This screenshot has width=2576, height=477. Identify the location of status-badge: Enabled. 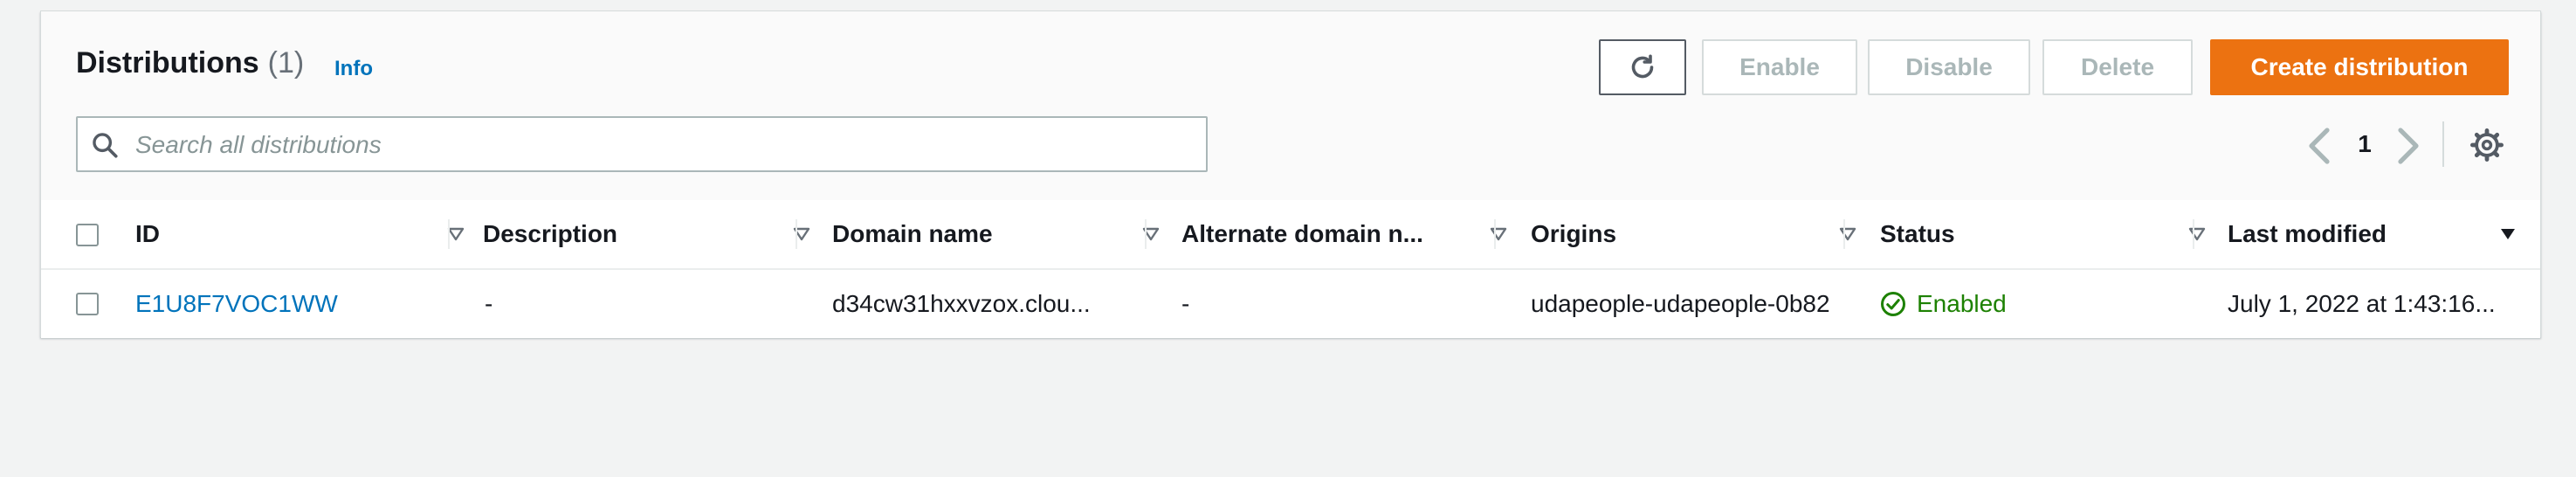
(1962, 303).